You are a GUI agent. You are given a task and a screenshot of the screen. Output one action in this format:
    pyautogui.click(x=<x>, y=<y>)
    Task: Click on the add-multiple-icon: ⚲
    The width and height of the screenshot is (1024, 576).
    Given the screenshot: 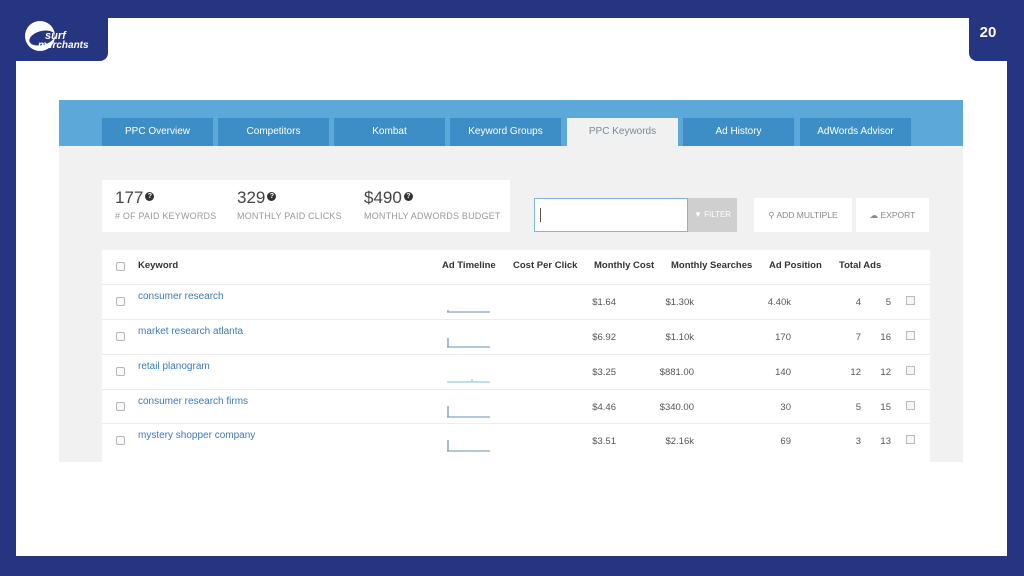 What is the action you would take?
    pyautogui.click(x=771, y=215)
    